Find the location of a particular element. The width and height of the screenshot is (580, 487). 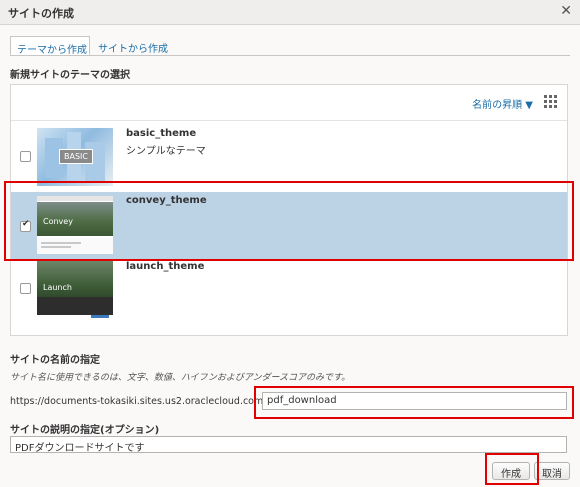

theme-section-title: 新規サイトのテーマの選択 is located at coordinates (70, 75).